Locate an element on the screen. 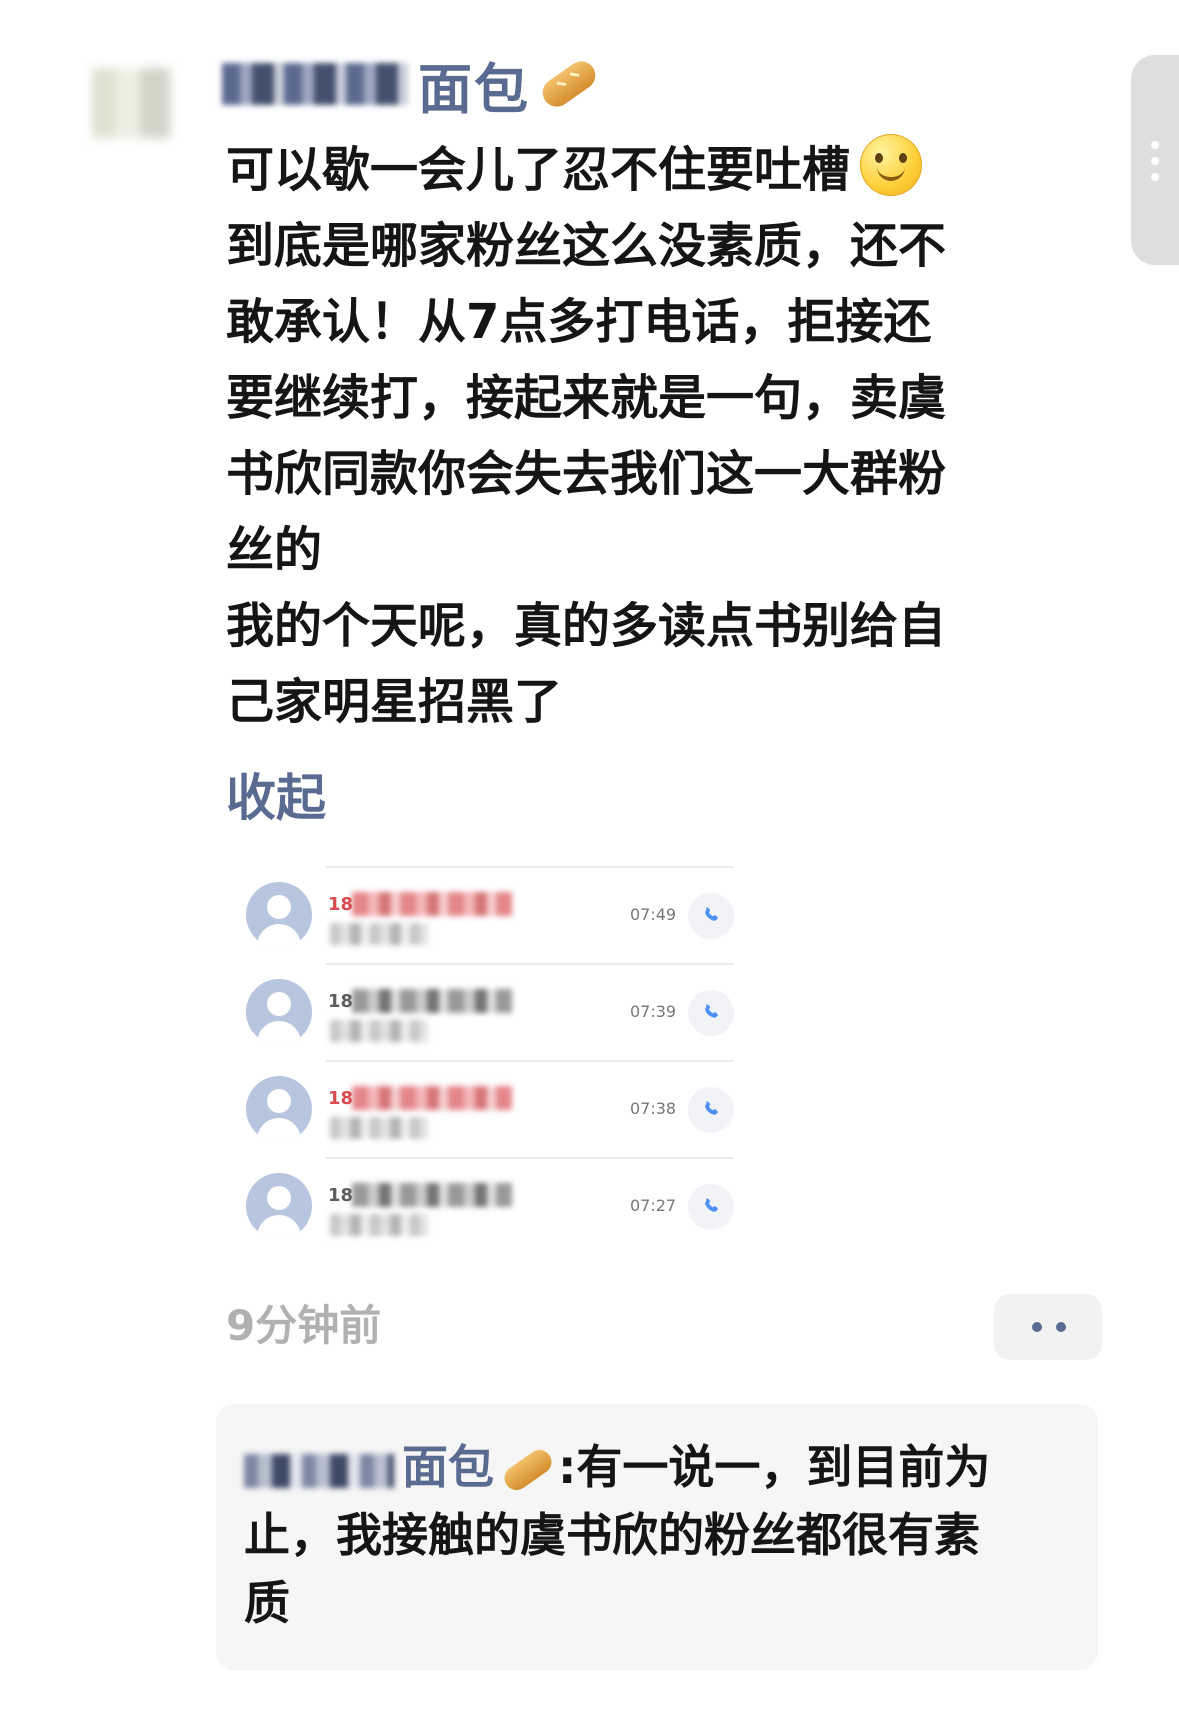 Image resolution: width=1179 pixels, height=1710 pixels. comment-second-line: 止，我接触的虞书欣的粉丝都很有素 is located at coordinates (612, 1535).